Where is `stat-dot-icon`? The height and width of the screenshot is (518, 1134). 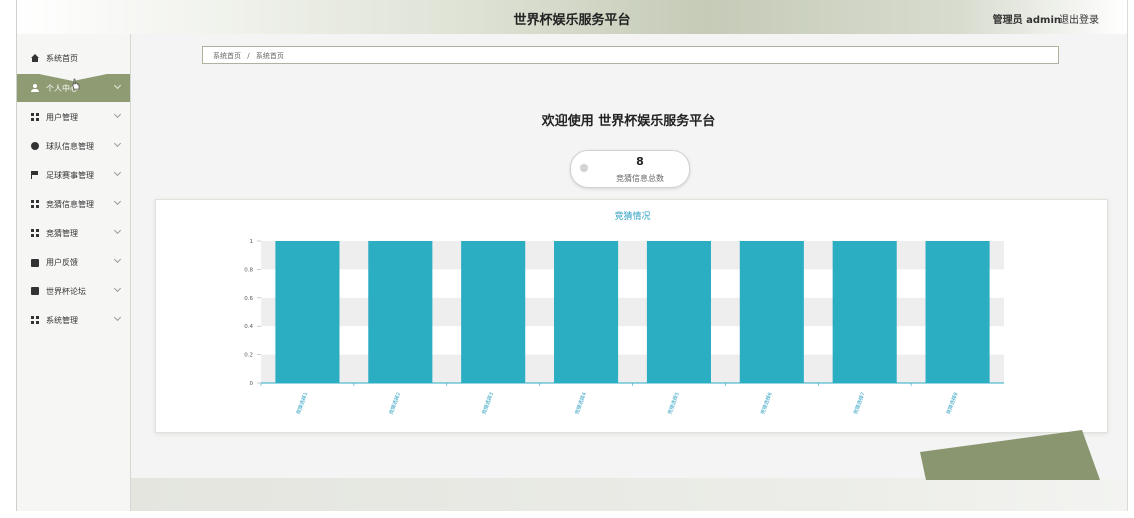 stat-dot-icon is located at coordinates (584, 168).